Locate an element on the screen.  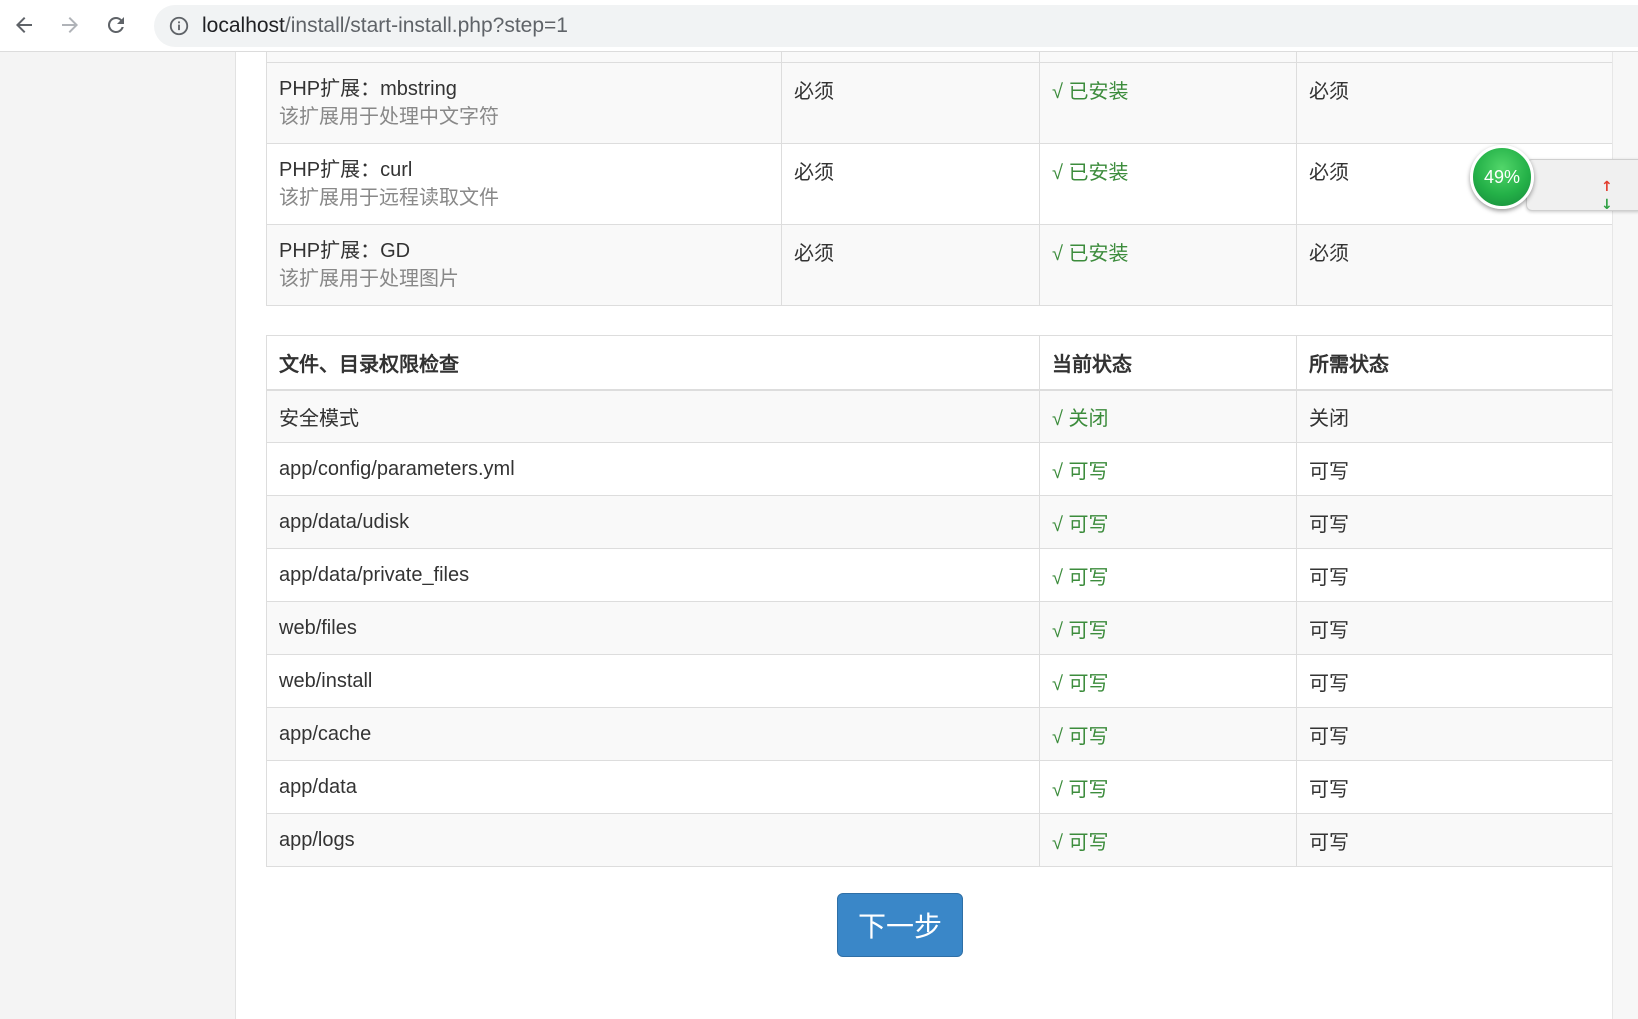
table-row: web/install √ 可写 可写 is located at coordinates (939, 681).